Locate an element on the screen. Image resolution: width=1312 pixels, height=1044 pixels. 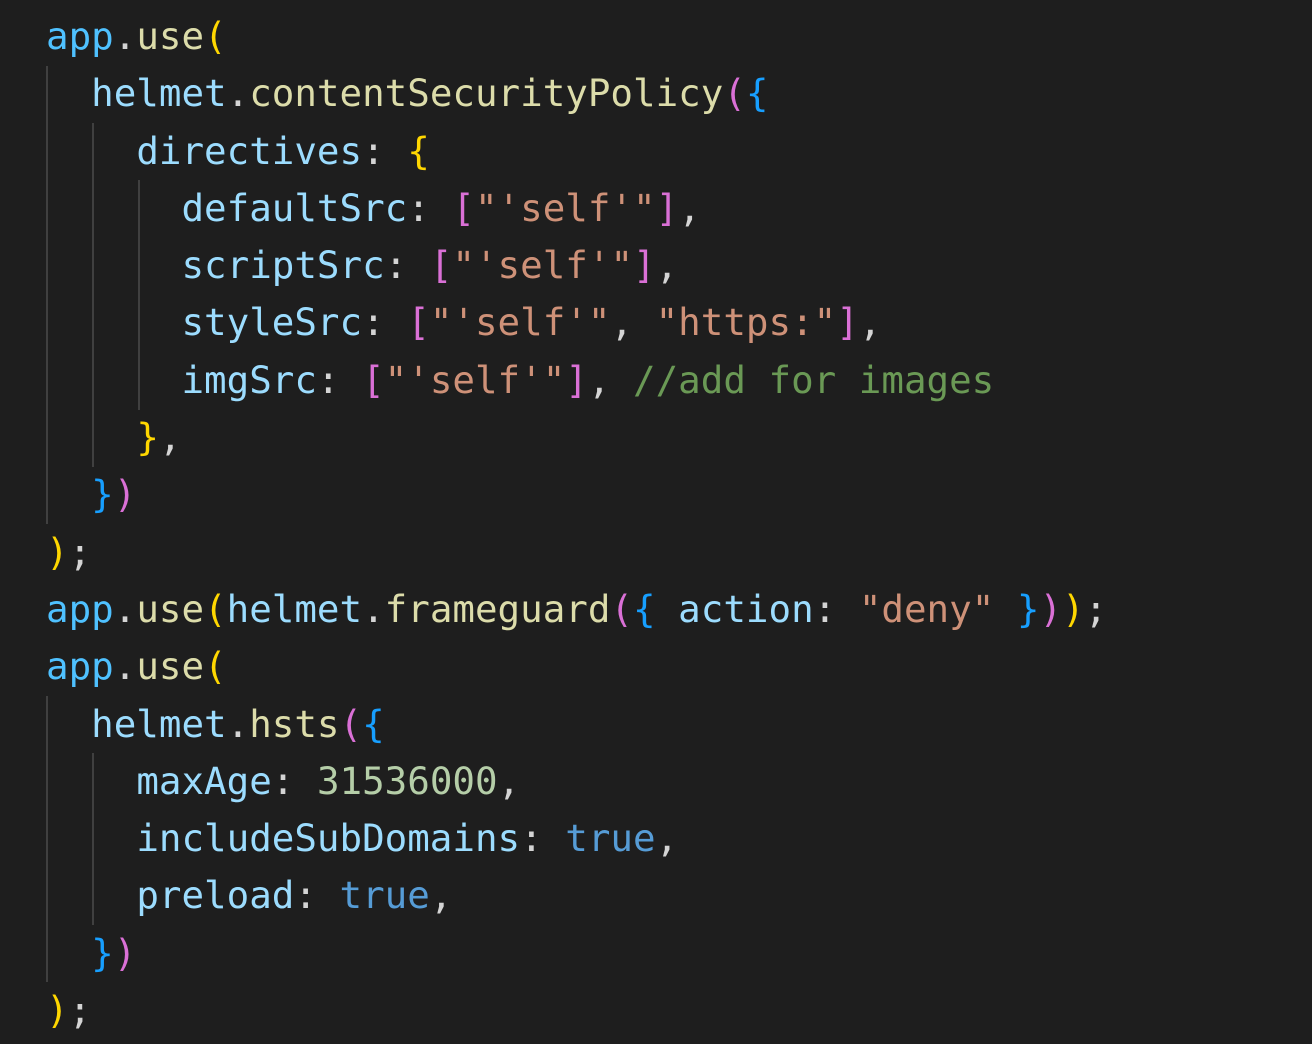
code-token-property: helmet is located at coordinates (159, 93).